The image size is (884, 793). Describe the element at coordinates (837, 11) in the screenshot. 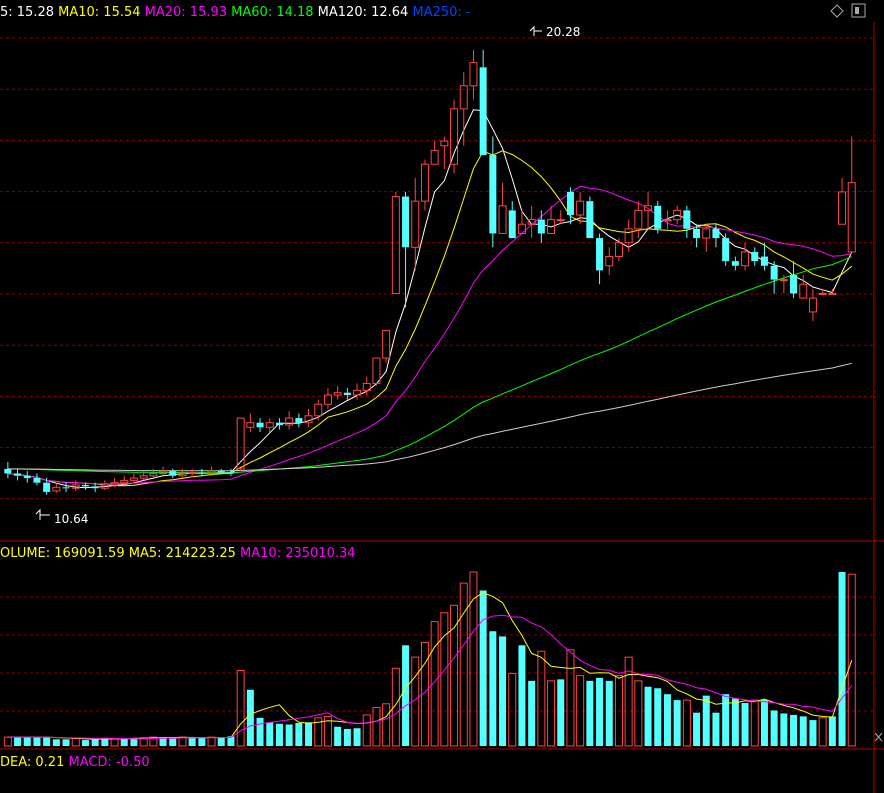

I see `diamond-icon` at that location.